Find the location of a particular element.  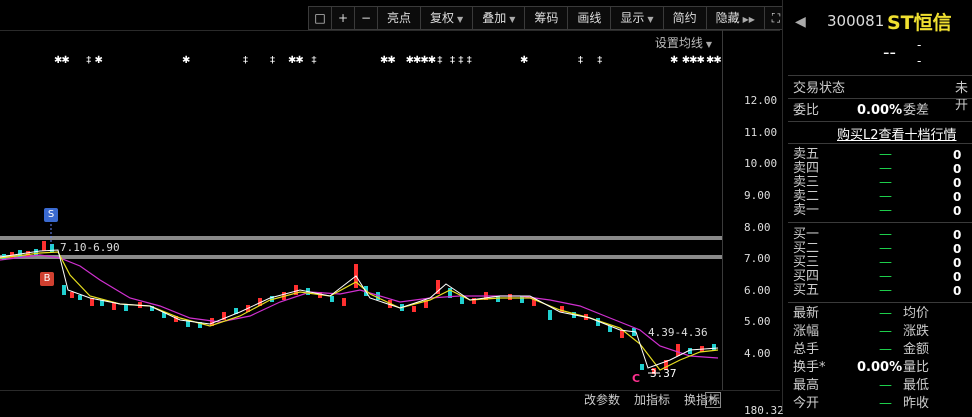

price-axis-label: 180.32 is located at coordinates (764, 410).